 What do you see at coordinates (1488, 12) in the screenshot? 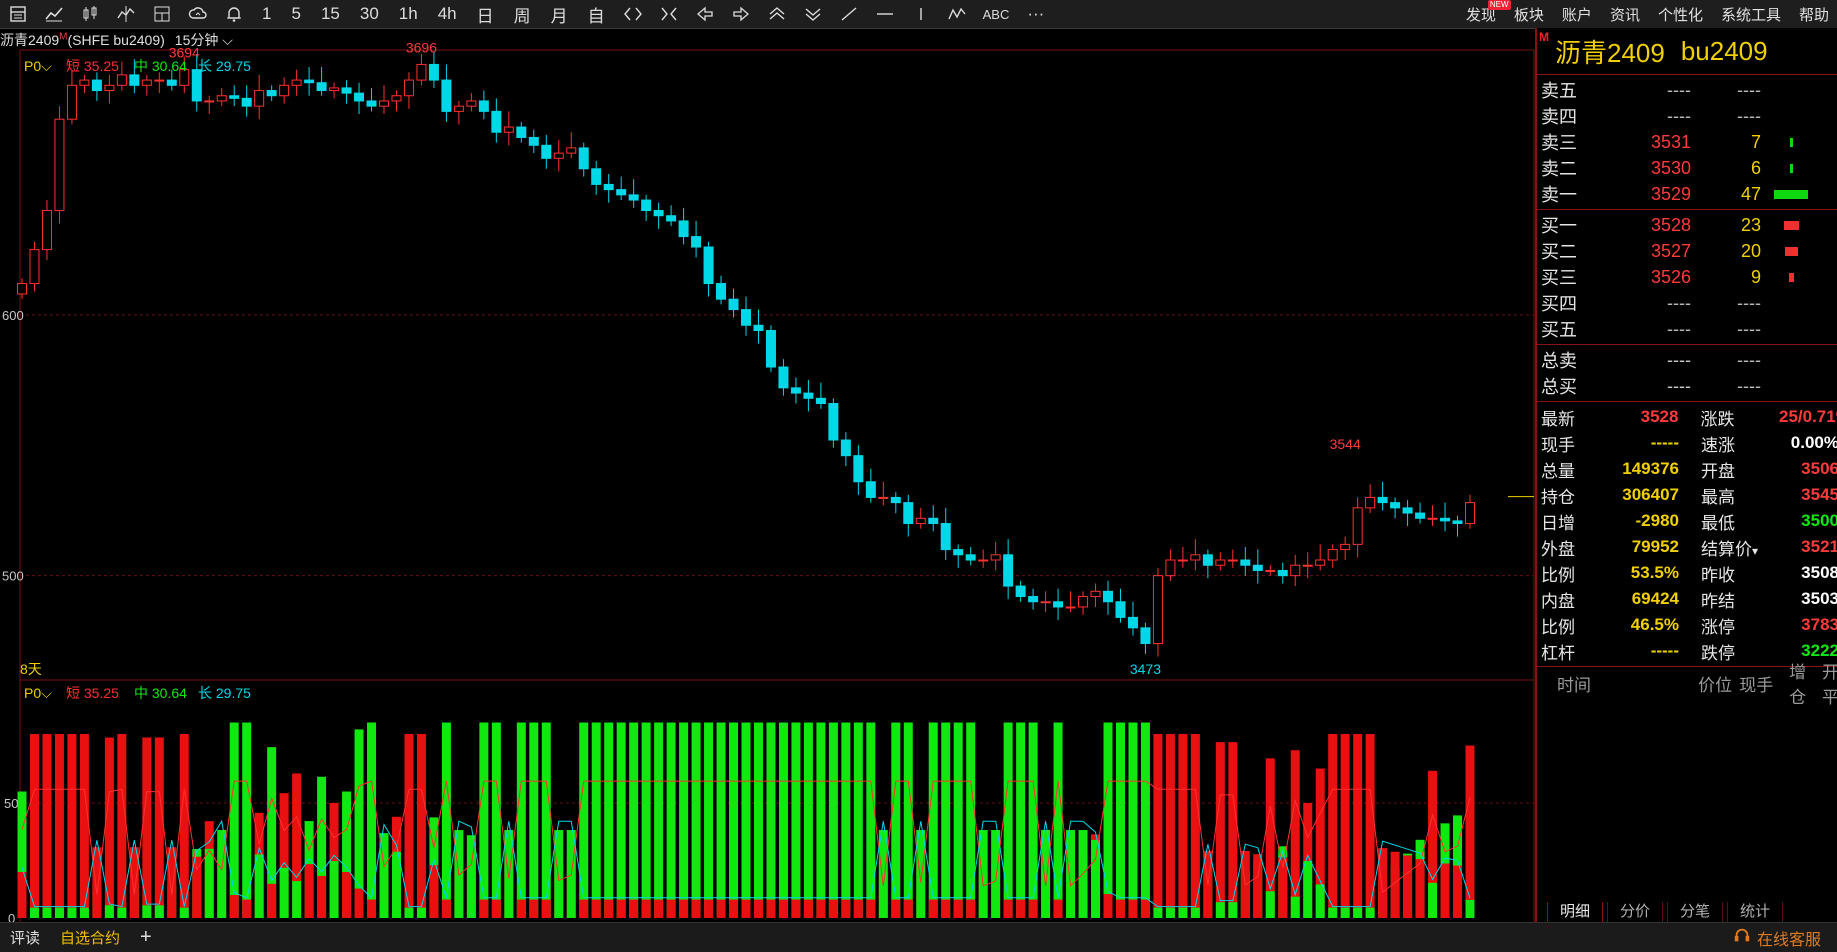
I see `menu-discover: 发现 NEW` at bounding box center [1488, 12].